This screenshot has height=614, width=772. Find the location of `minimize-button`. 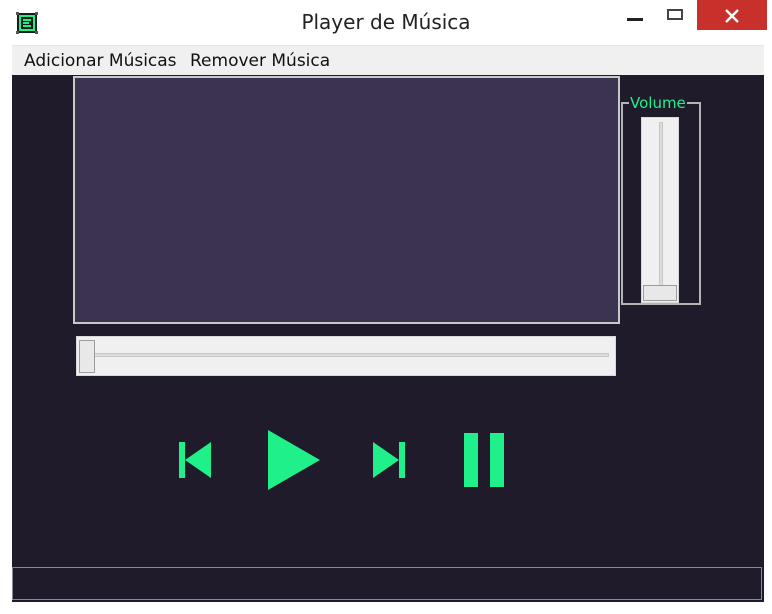

minimize-button is located at coordinates (635, 15).